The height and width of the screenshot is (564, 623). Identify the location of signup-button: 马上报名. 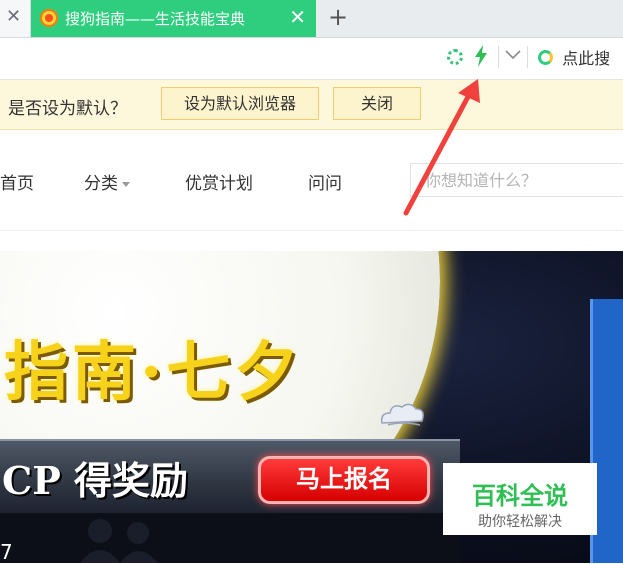
(344, 480).